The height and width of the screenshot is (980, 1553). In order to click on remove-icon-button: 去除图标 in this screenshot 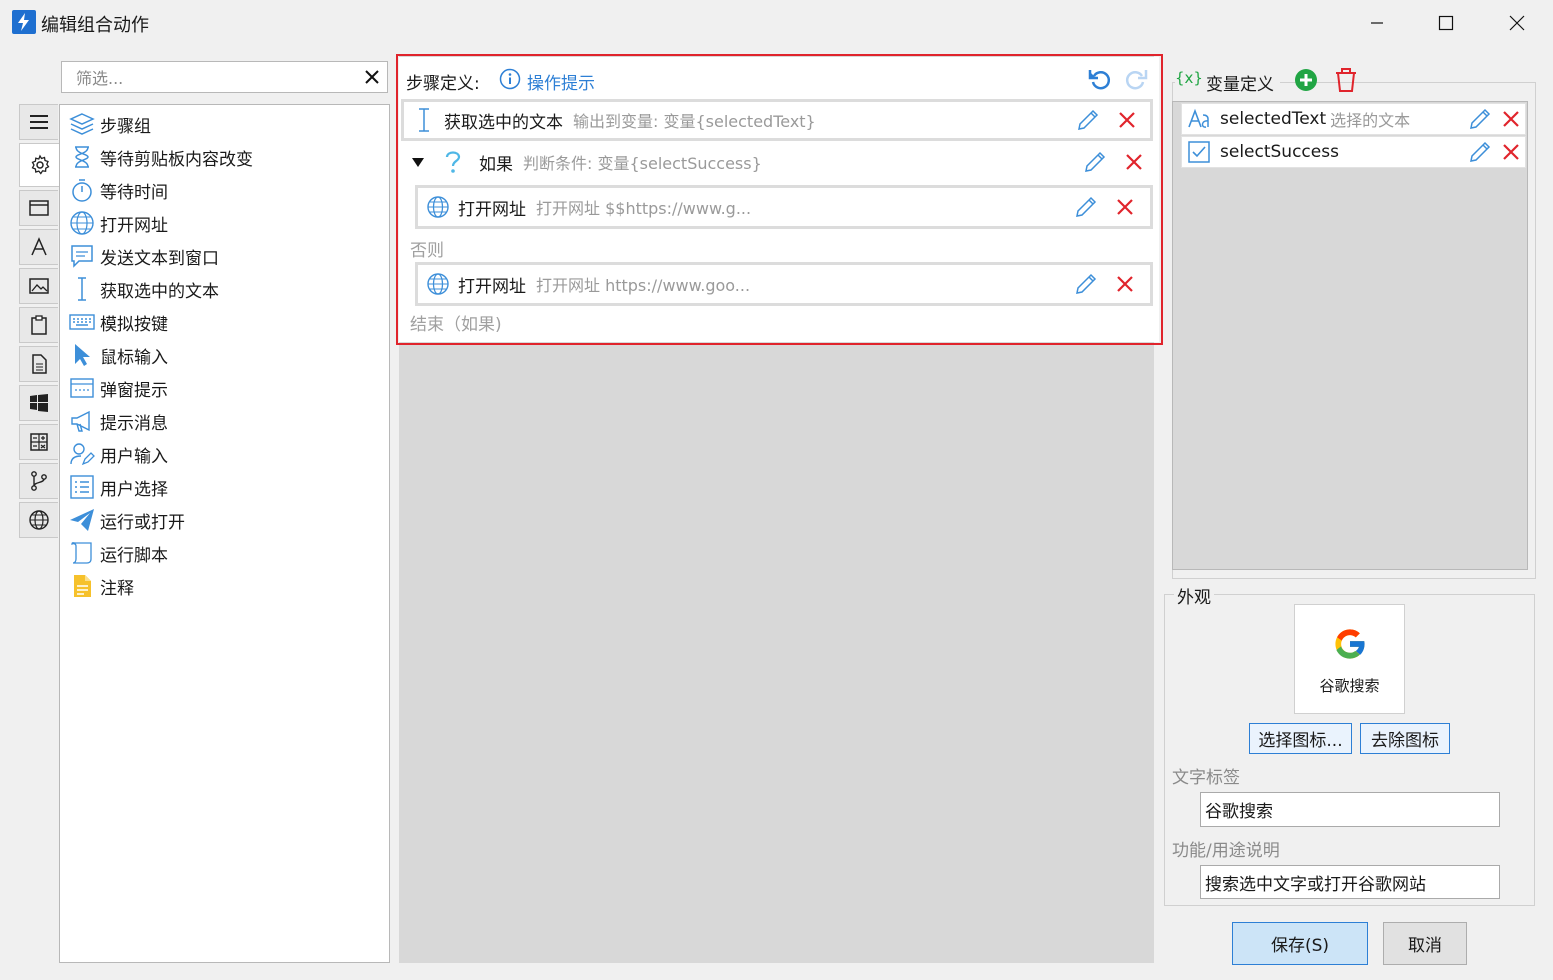, I will do `click(1405, 738)`.